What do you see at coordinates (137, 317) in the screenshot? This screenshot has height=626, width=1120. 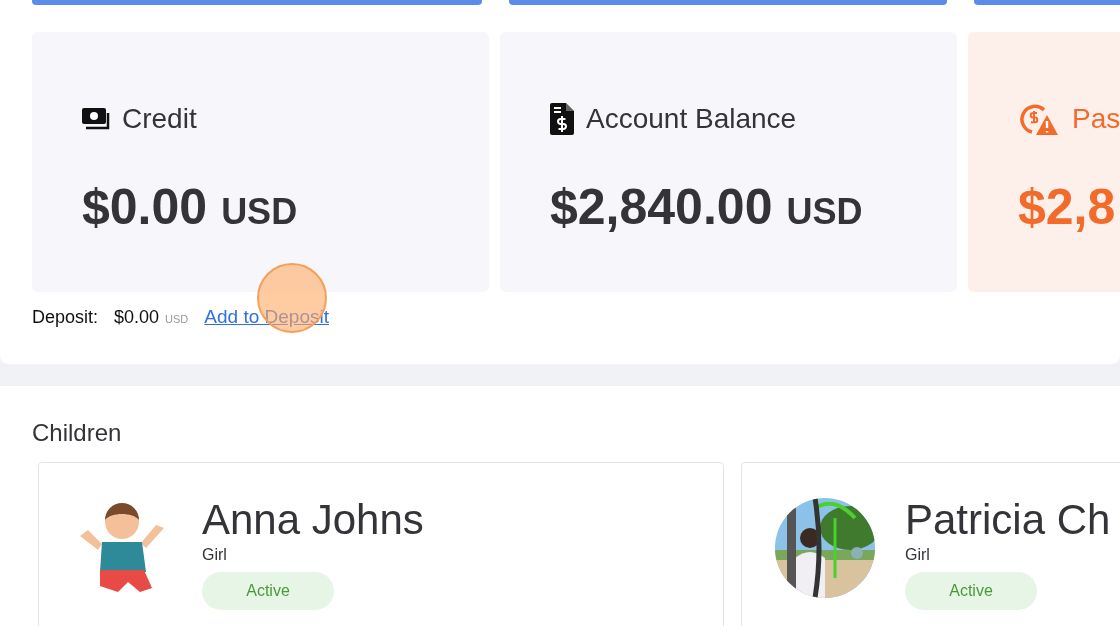 I see `deposit-amount: $0.00` at bounding box center [137, 317].